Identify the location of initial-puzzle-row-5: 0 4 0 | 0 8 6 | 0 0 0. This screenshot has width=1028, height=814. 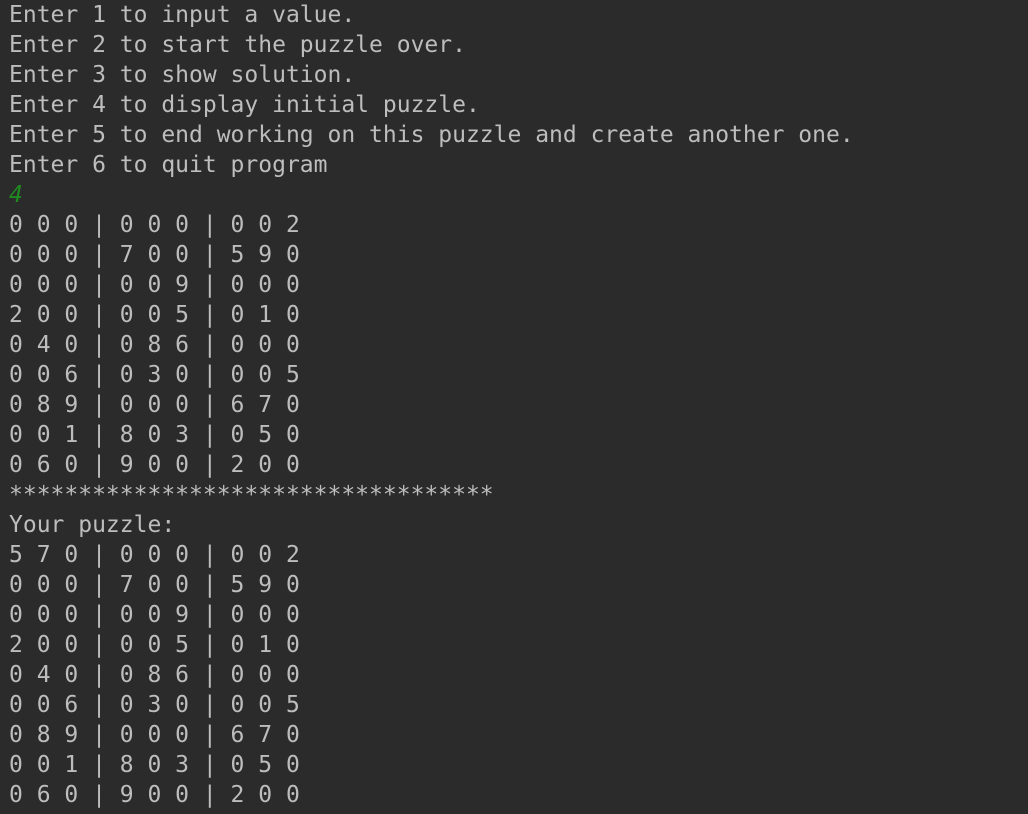
(154, 345).